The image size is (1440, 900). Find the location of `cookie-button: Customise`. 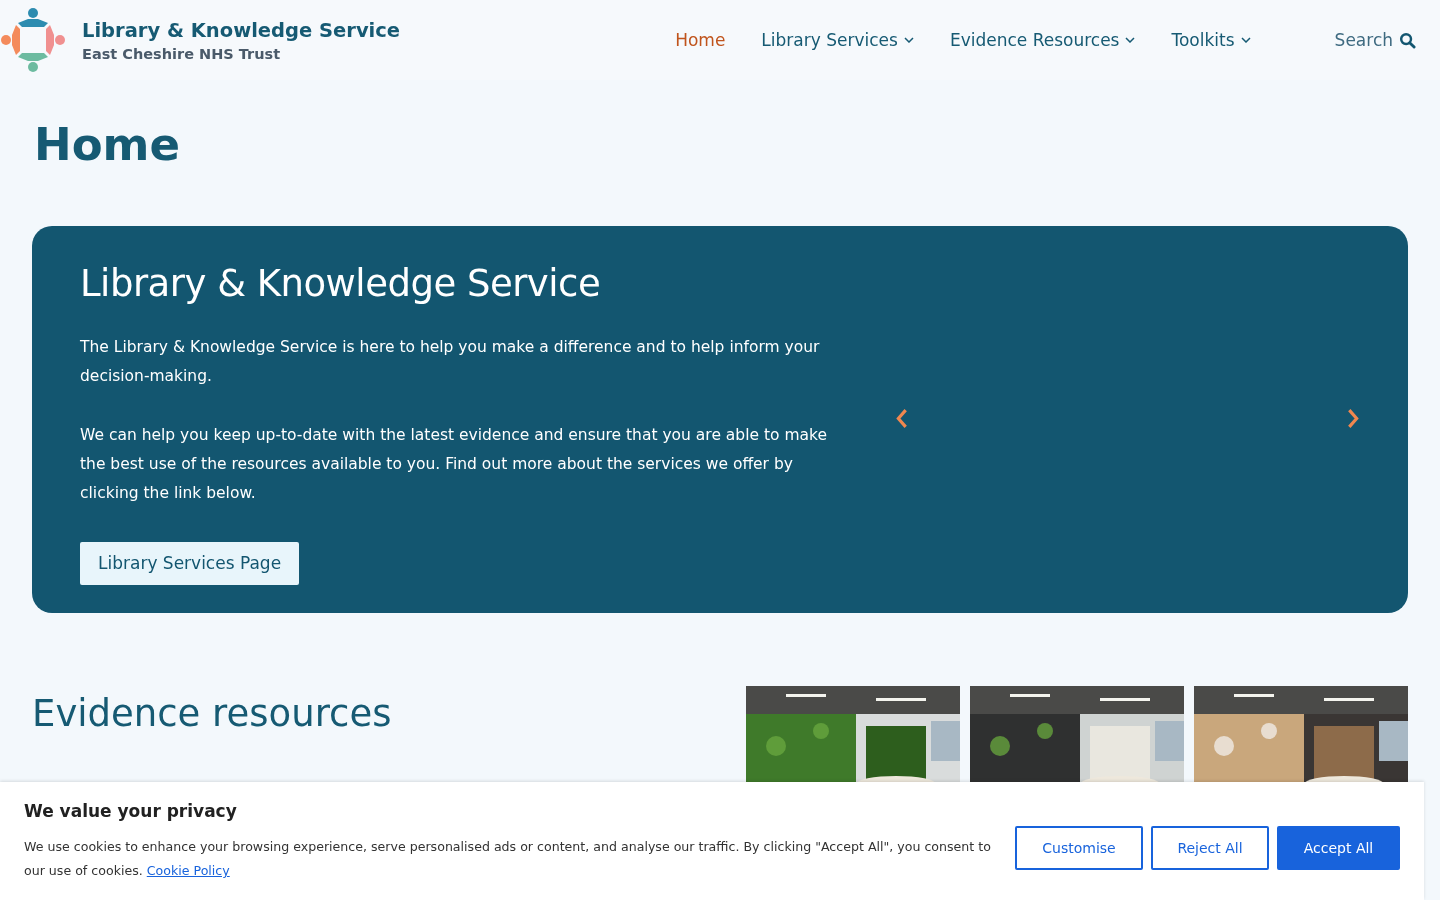

cookie-button: Customise is located at coordinates (1079, 848).